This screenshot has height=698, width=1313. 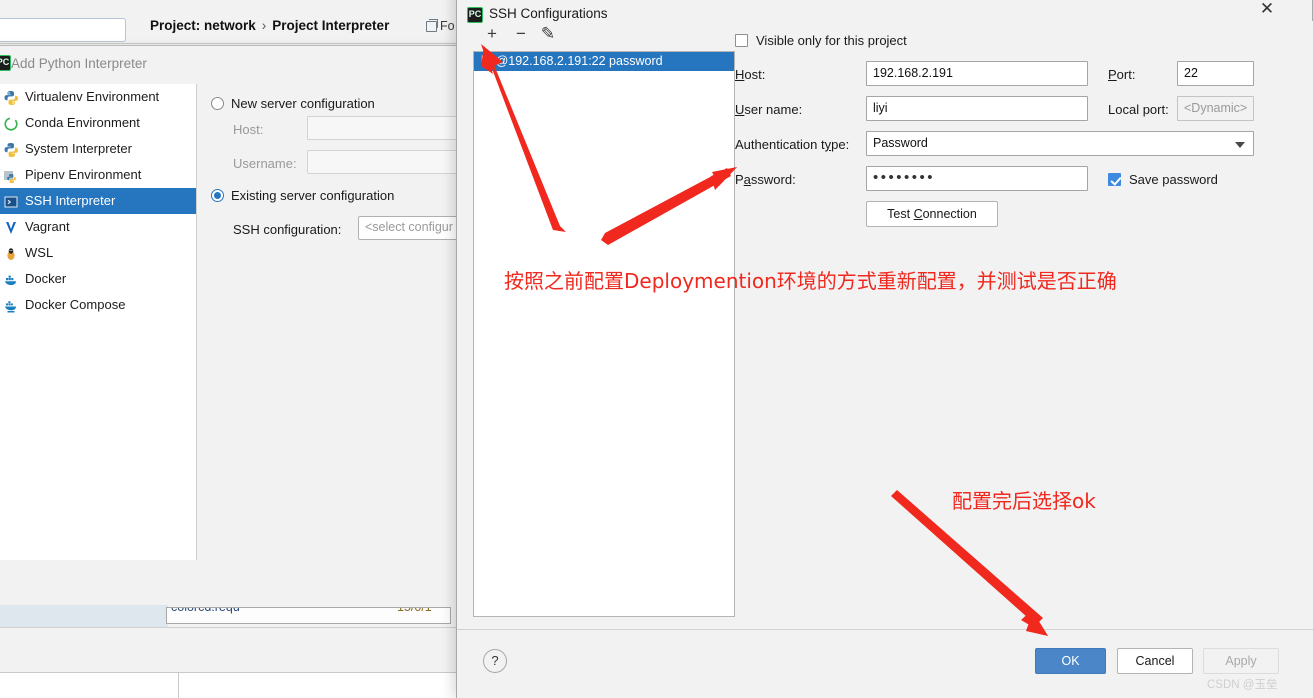 I want to click on breadcrumb-project: Project: network, so click(x=203, y=25).